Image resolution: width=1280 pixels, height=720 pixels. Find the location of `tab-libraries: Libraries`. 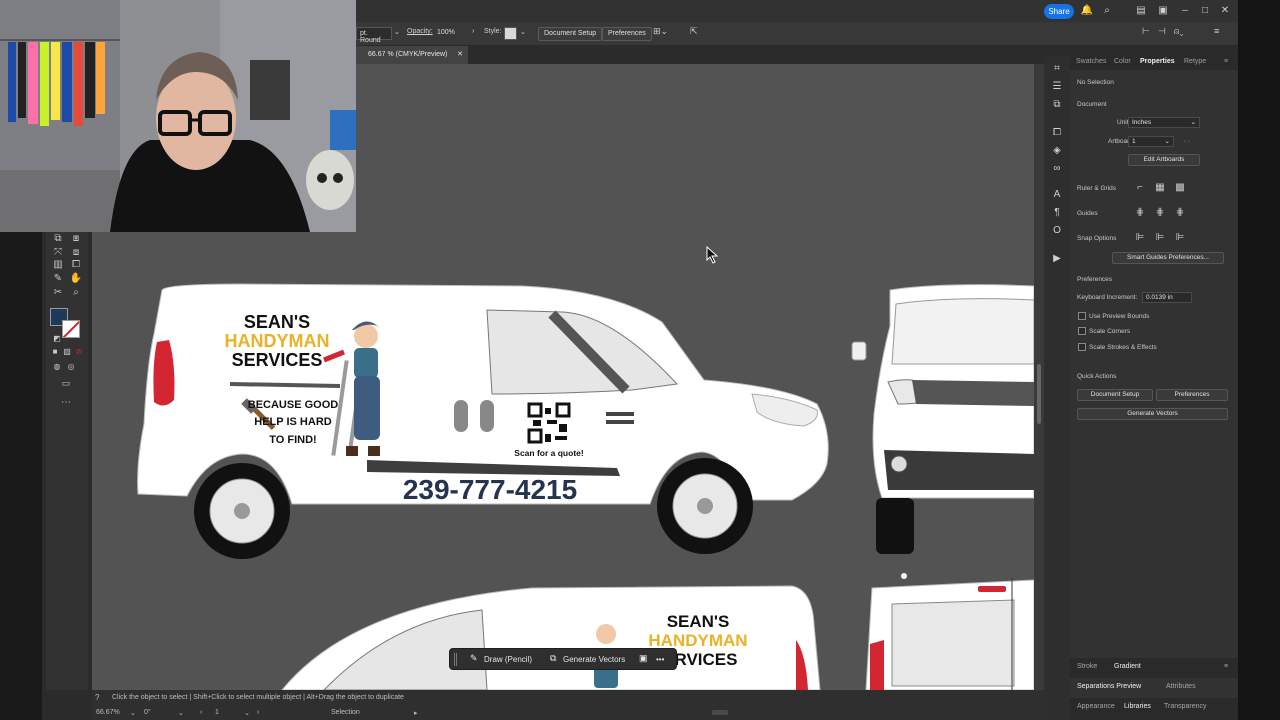

tab-libraries: Libraries is located at coordinates (1137, 706).